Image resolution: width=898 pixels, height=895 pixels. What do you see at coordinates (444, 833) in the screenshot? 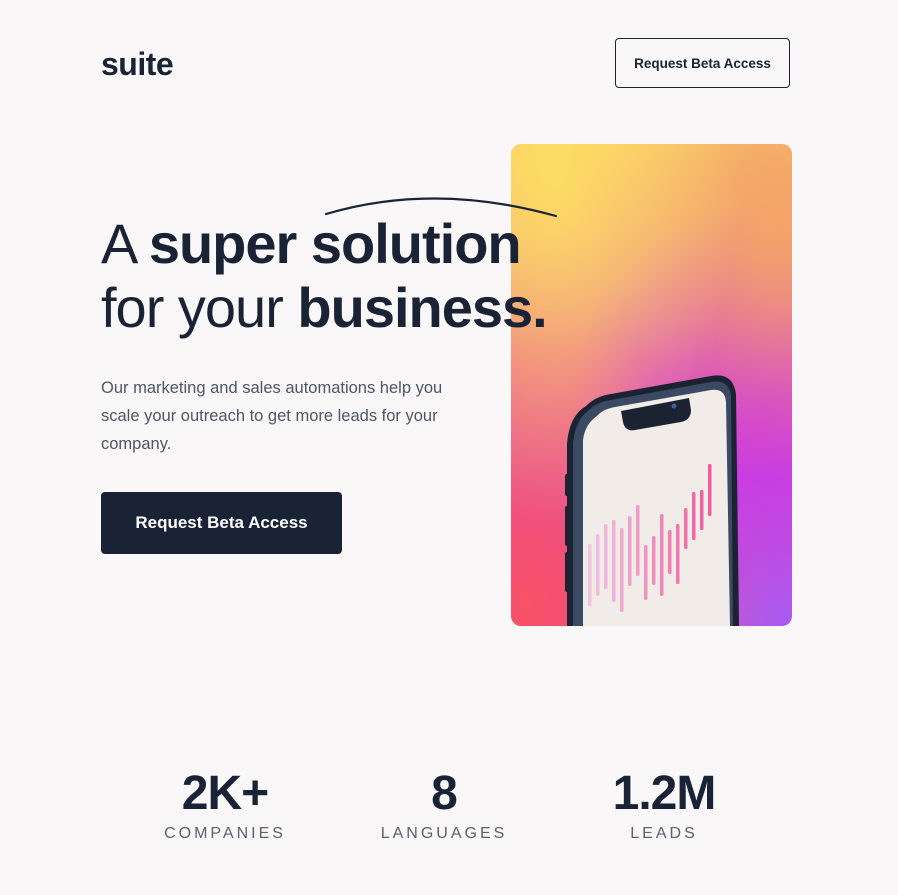
I see `stat-label: LANGUAGES` at bounding box center [444, 833].